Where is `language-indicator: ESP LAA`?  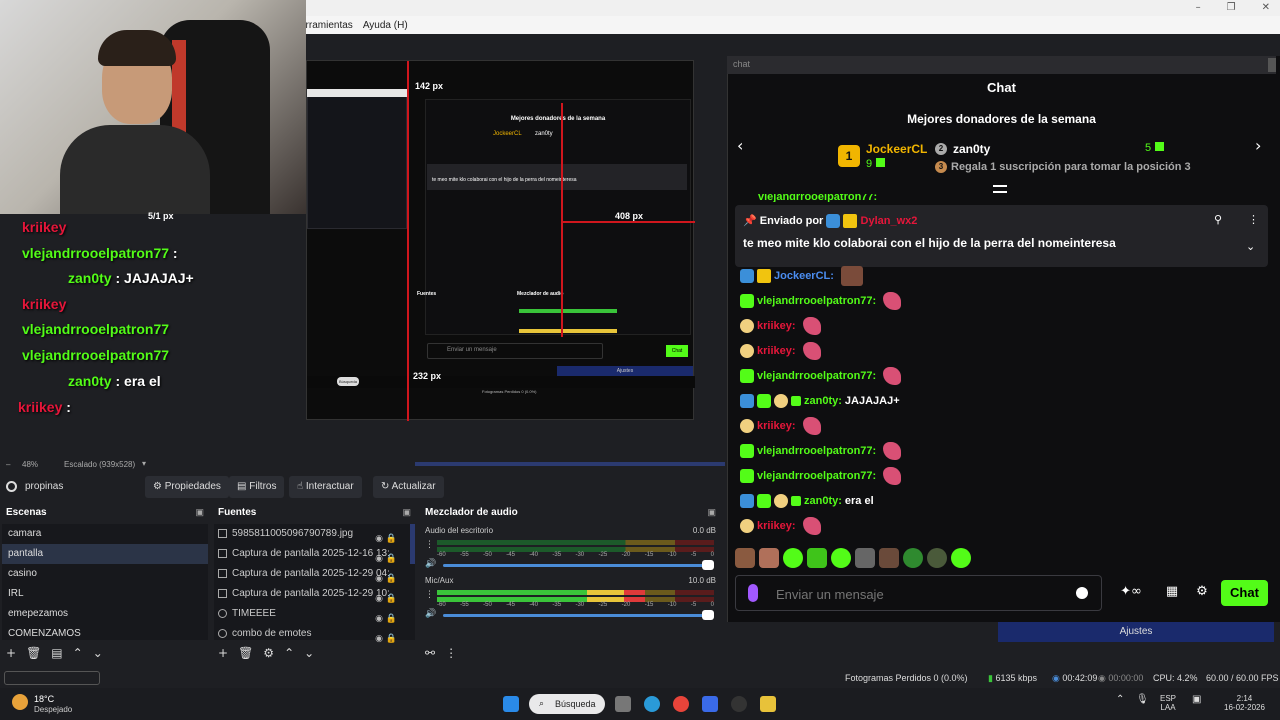
language-indicator: ESP LAA is located at coordinates (1168, 703).